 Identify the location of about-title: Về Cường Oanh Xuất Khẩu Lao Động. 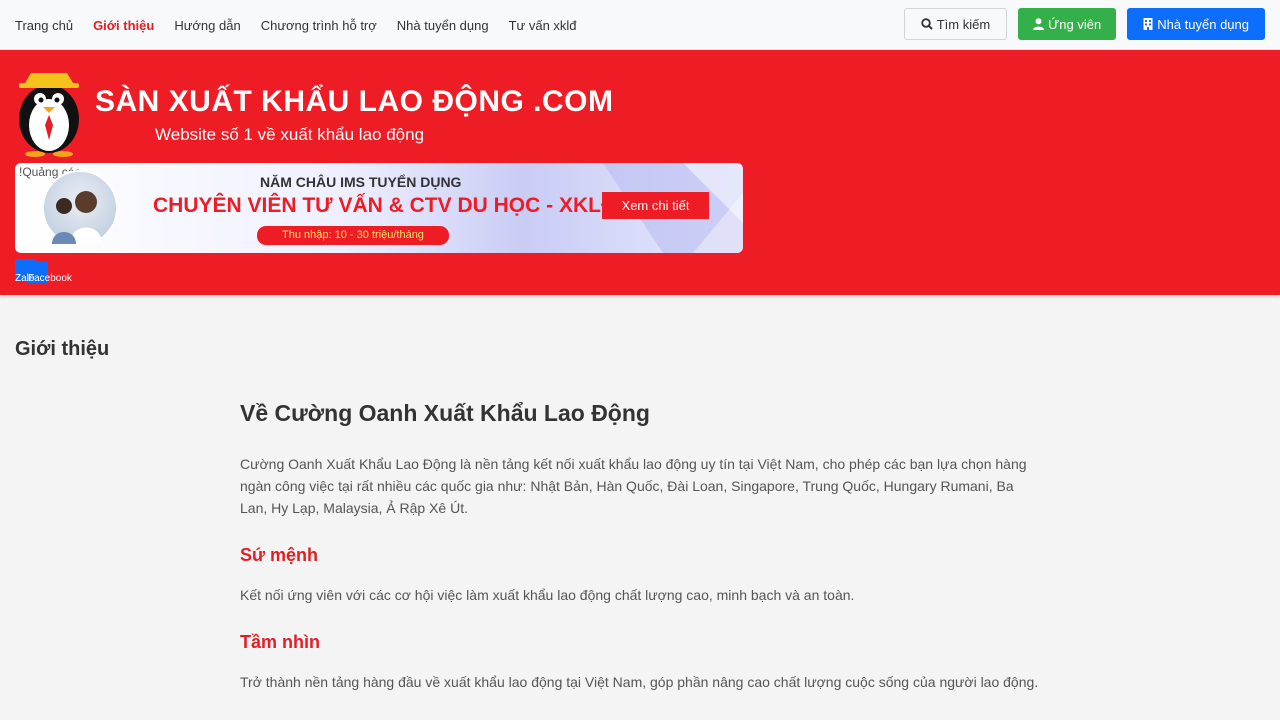
(445, 413).